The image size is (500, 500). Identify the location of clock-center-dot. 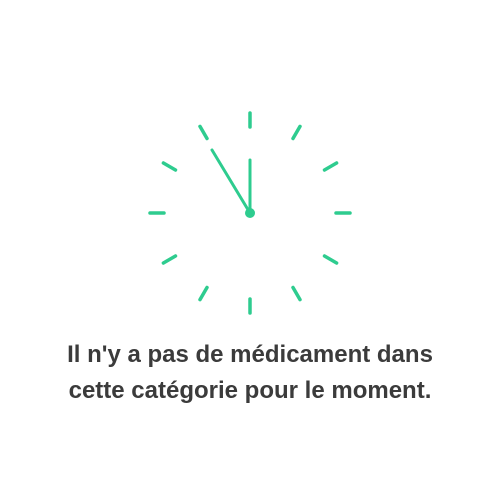
(250, 213).